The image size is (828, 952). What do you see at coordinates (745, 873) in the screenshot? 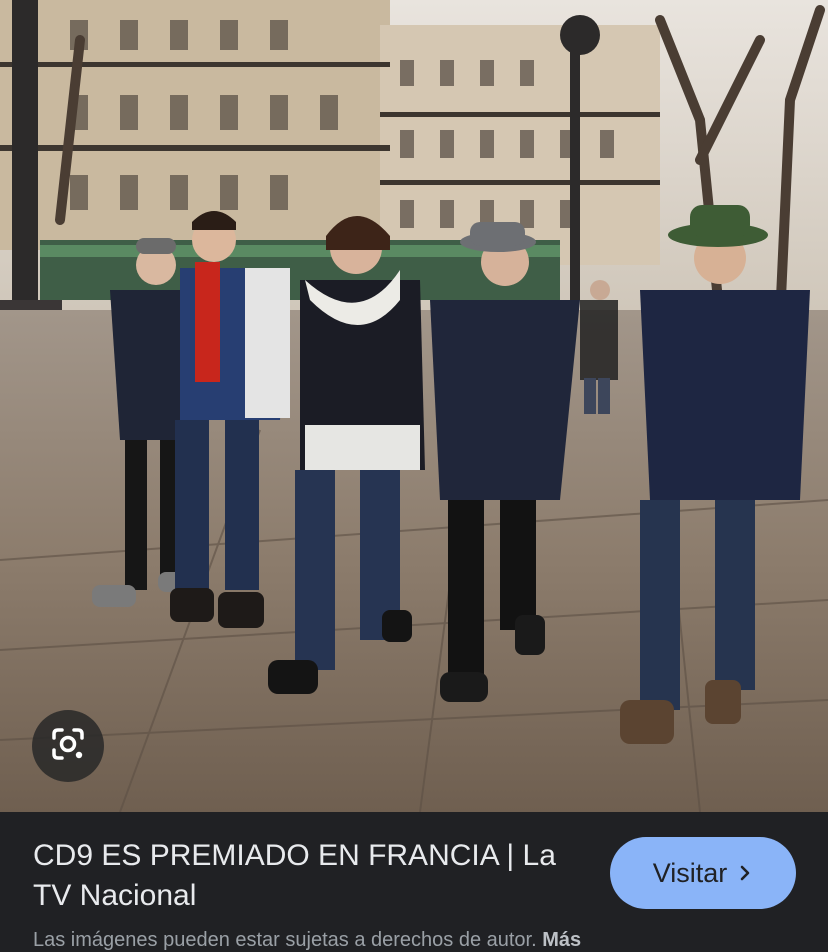
I see `chevron-right-icon` at bounding box center [745, 873].